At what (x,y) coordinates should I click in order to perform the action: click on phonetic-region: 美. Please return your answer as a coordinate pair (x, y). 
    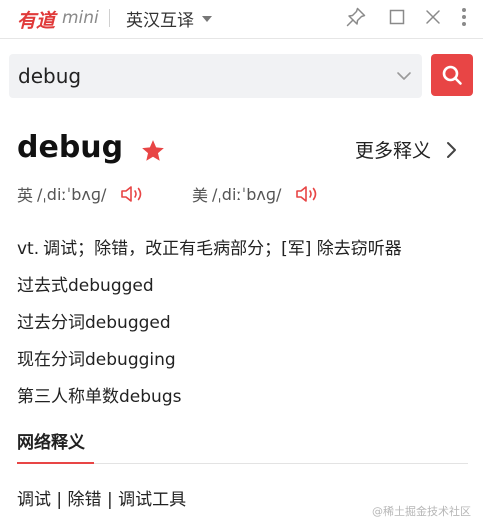
    Looking at the image, I should click on (200, 195).